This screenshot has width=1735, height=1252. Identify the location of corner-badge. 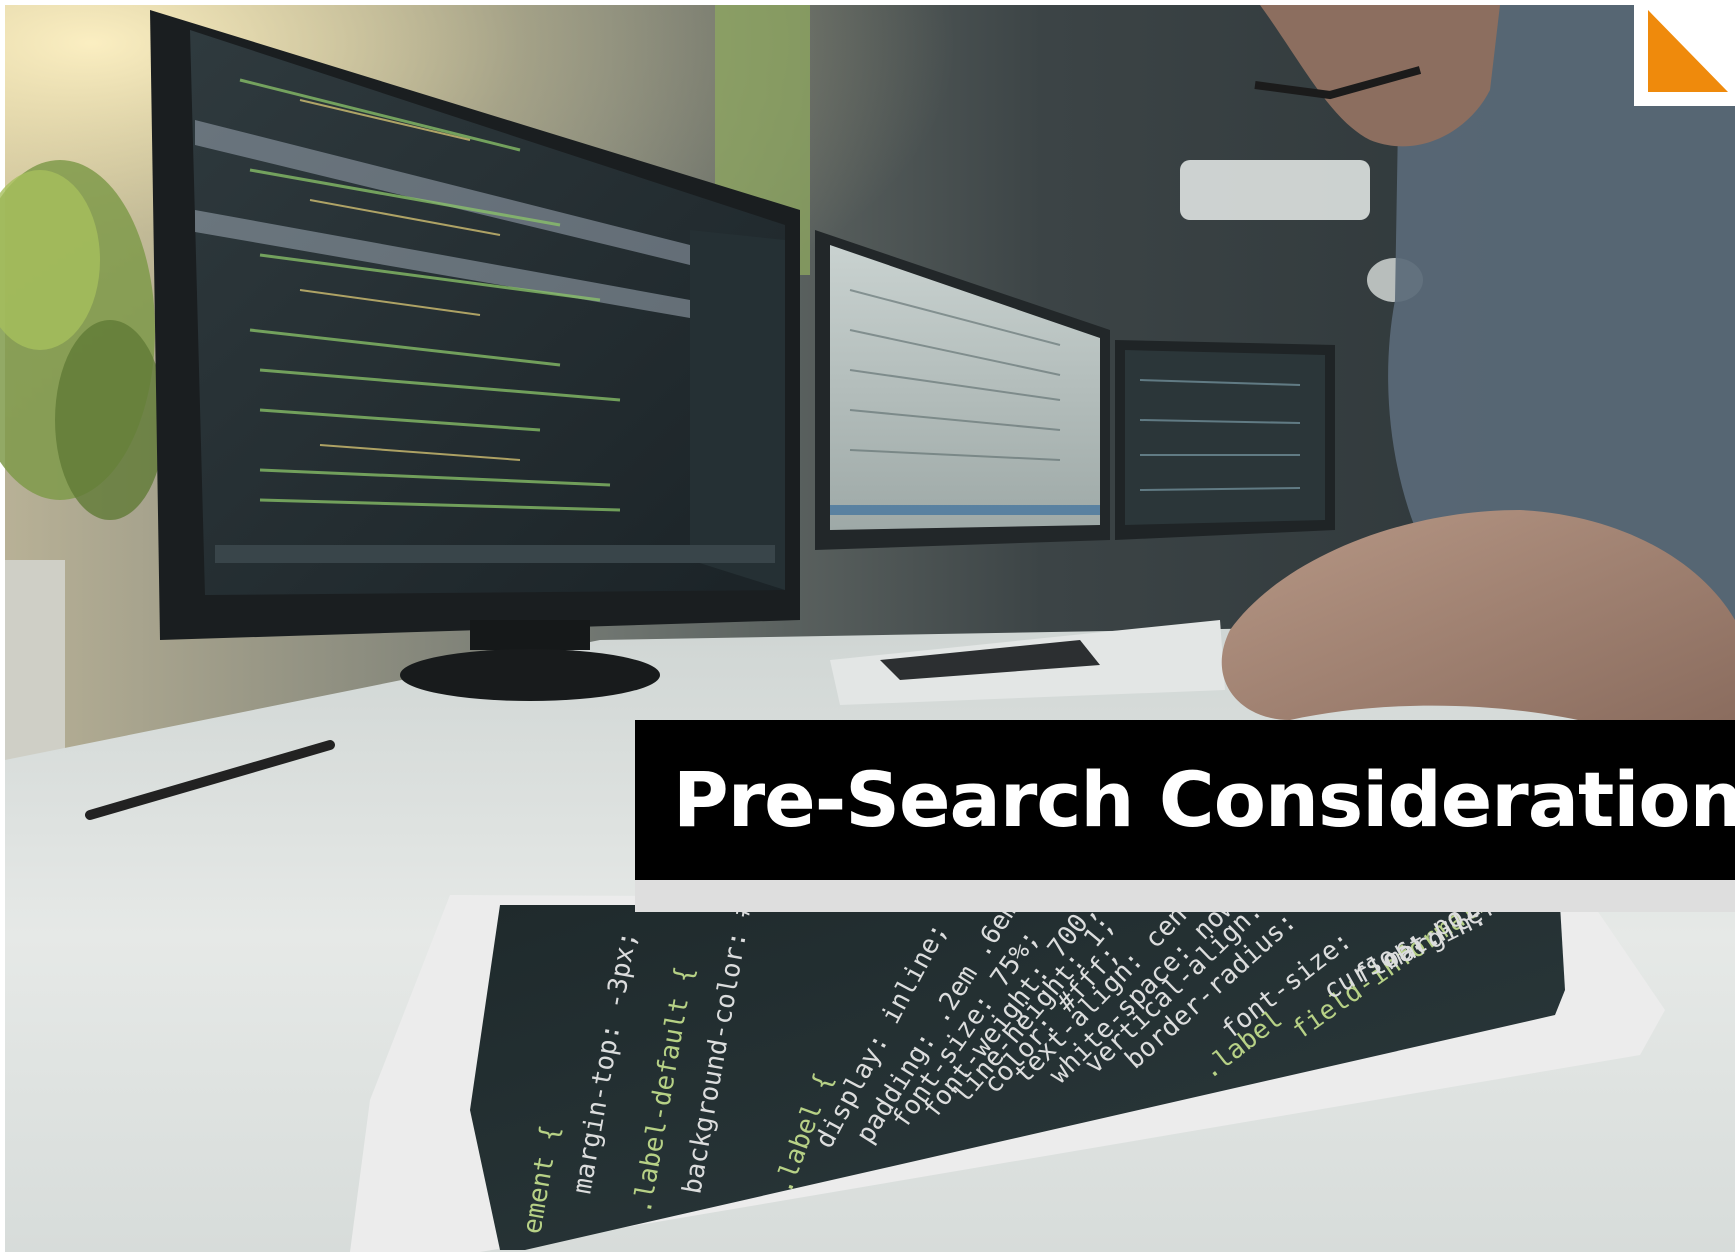
(1684, 53).